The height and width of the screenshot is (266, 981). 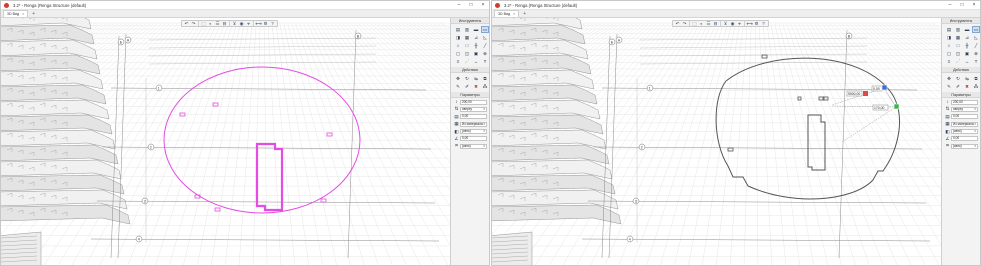 What do you see at coordinates (884, 87) in the screenshot?
I see `snap-blue-handle-icon` at bounding box center [884, 87].